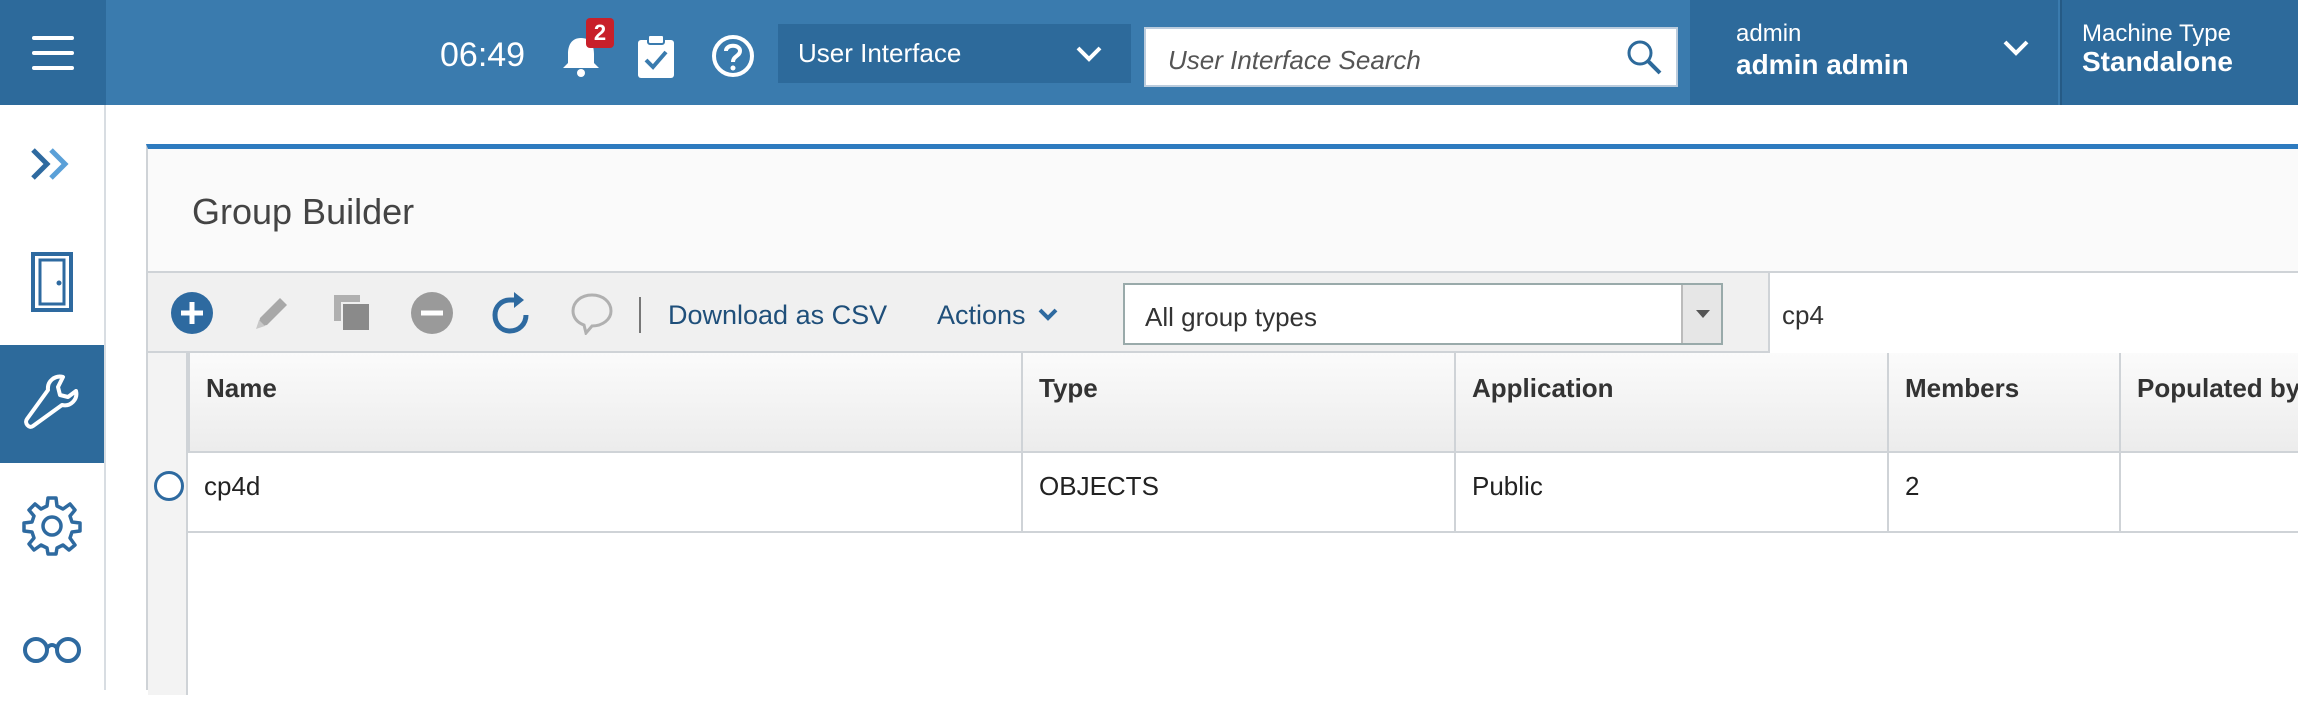 The height and width of the screenshot is (707, 2298). Describe the element at coordinates (1670, 493) in the screenshot. I see `cell-application: Public` at that location.